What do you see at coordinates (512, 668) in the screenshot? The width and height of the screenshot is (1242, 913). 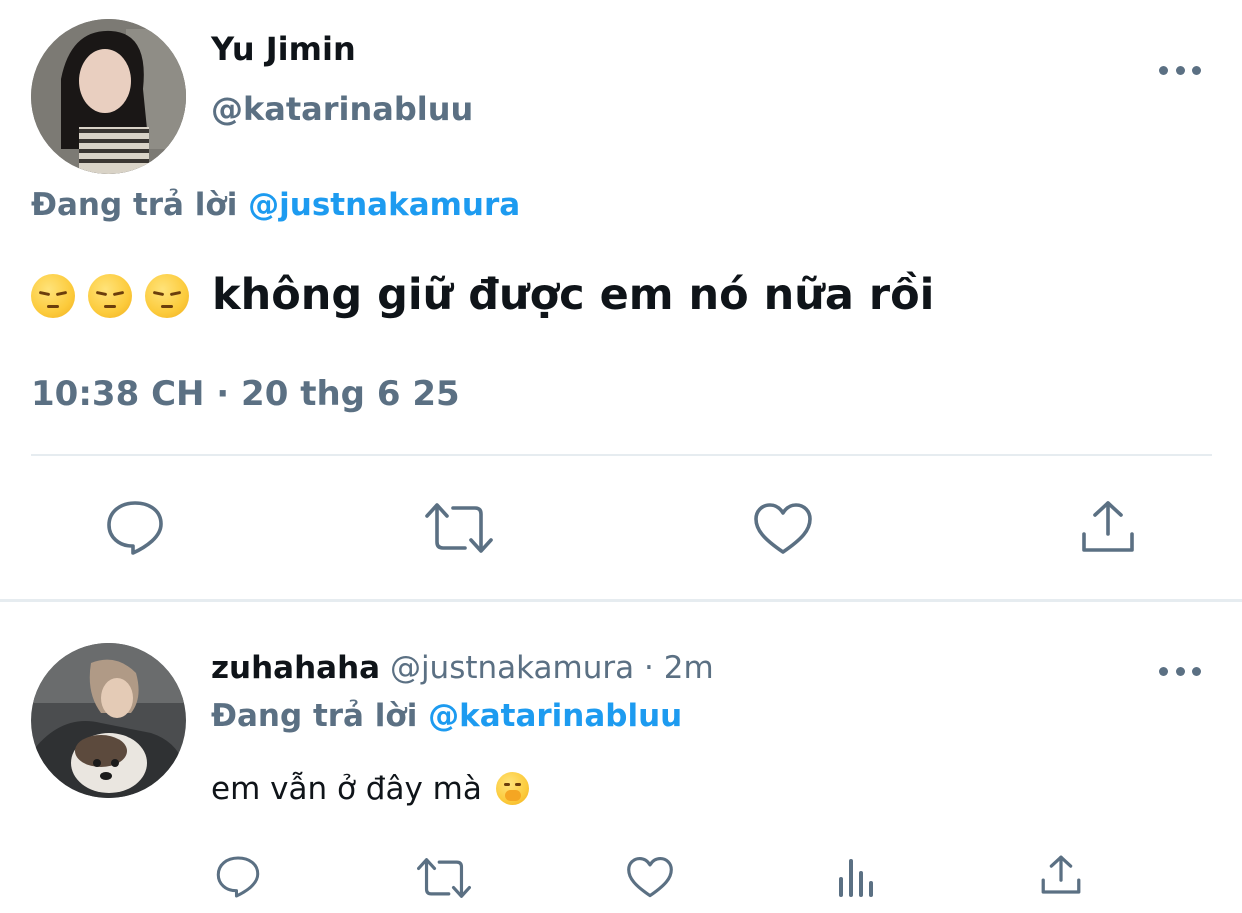 I see `username-handle: @justnakamura` at bounding box center [512, 668].